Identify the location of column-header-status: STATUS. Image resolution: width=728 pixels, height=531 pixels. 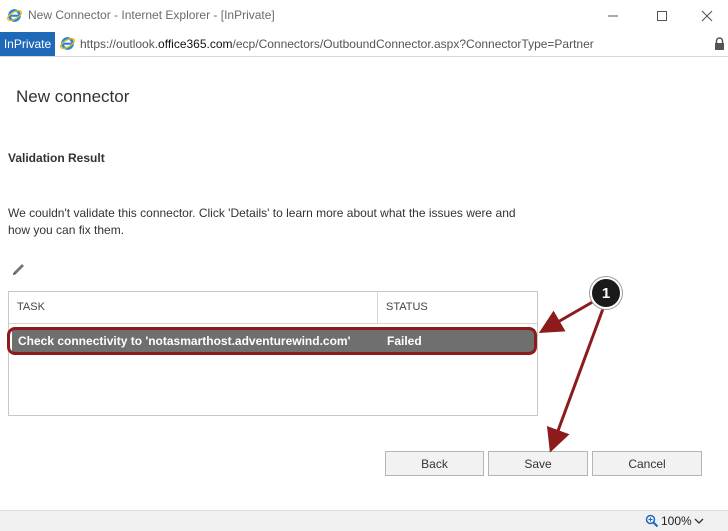
(407, 307).